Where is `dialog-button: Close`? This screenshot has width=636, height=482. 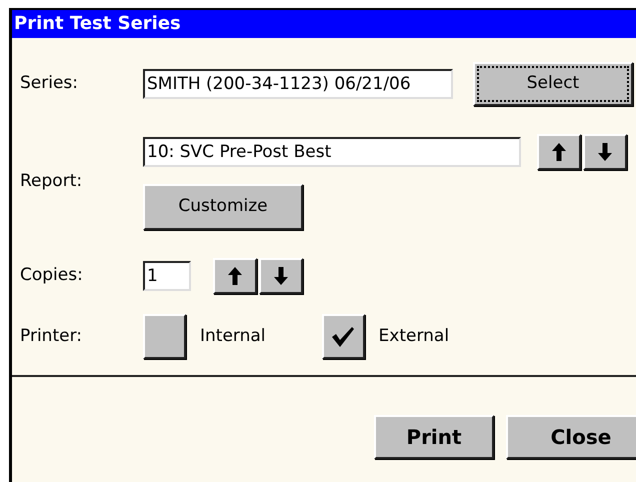 dialog-button: Close is located at coordinates (571, 437).